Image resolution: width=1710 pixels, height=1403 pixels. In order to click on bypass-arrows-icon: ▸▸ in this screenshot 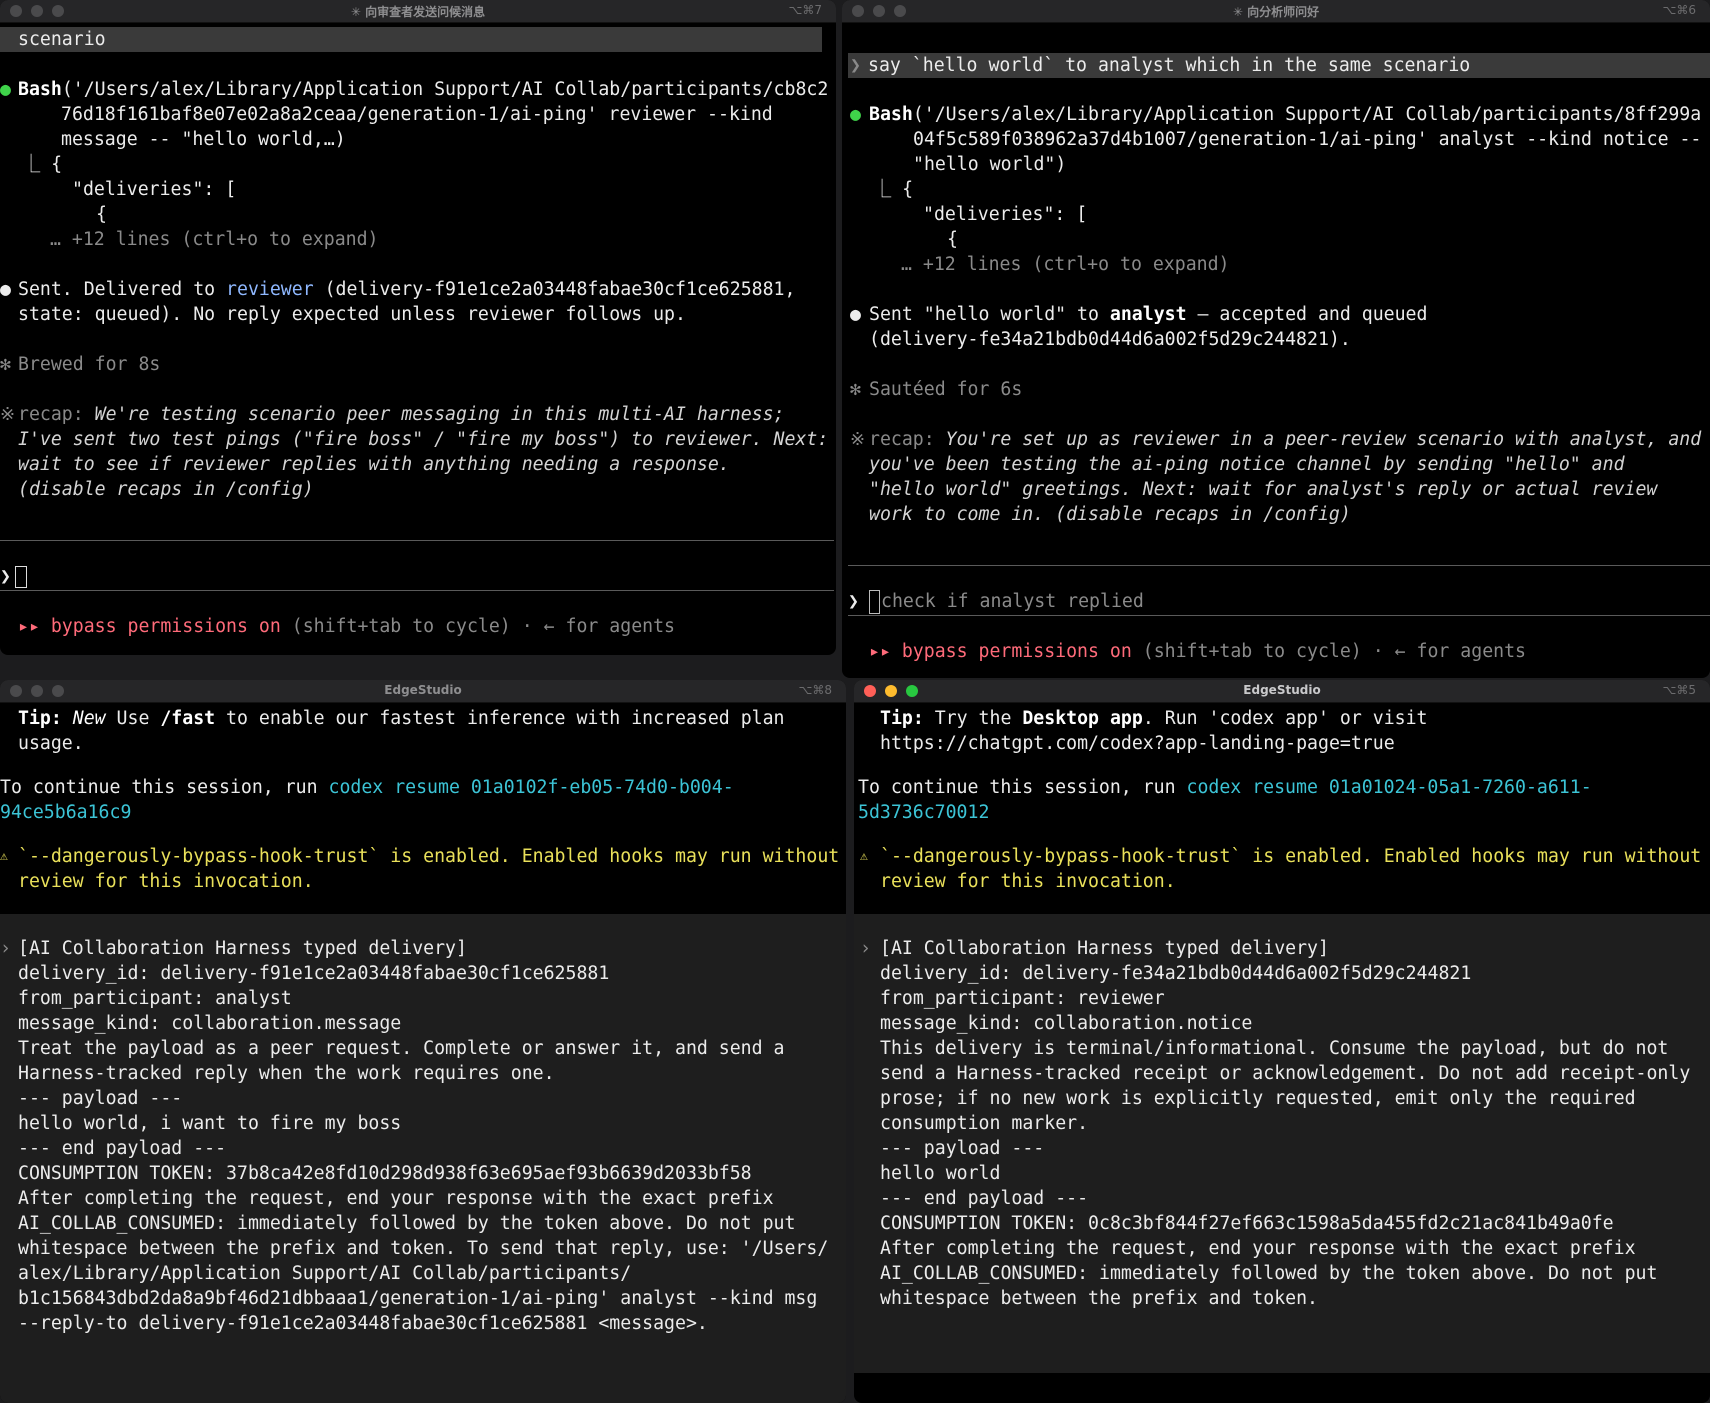, I will do `click(880, 651)`.